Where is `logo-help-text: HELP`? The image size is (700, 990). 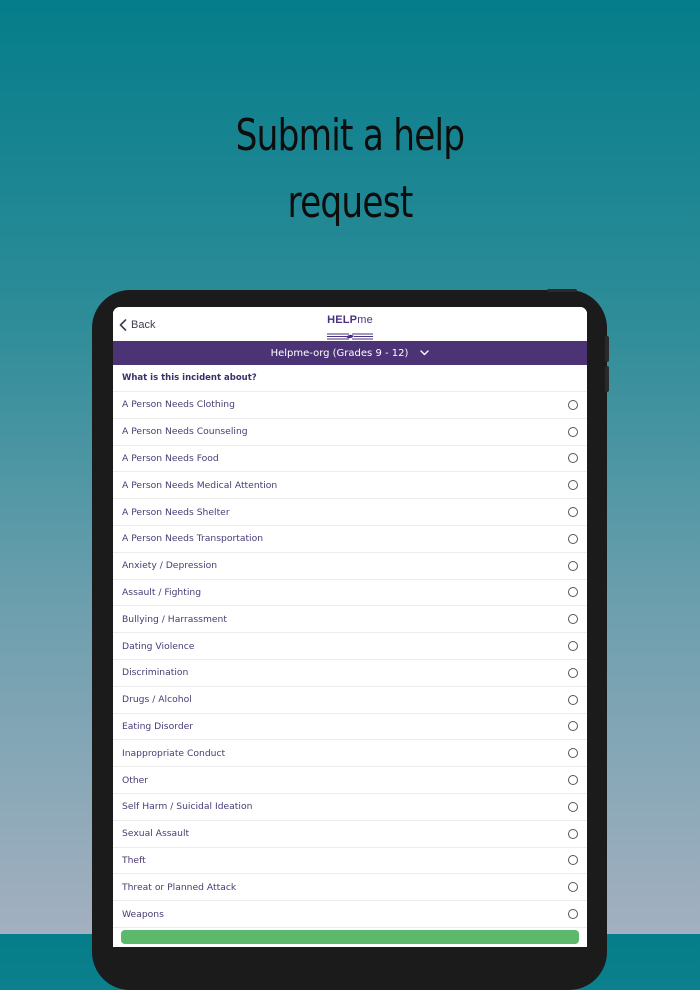 logo-help-text: HELP is located at coordinates (342, 320).